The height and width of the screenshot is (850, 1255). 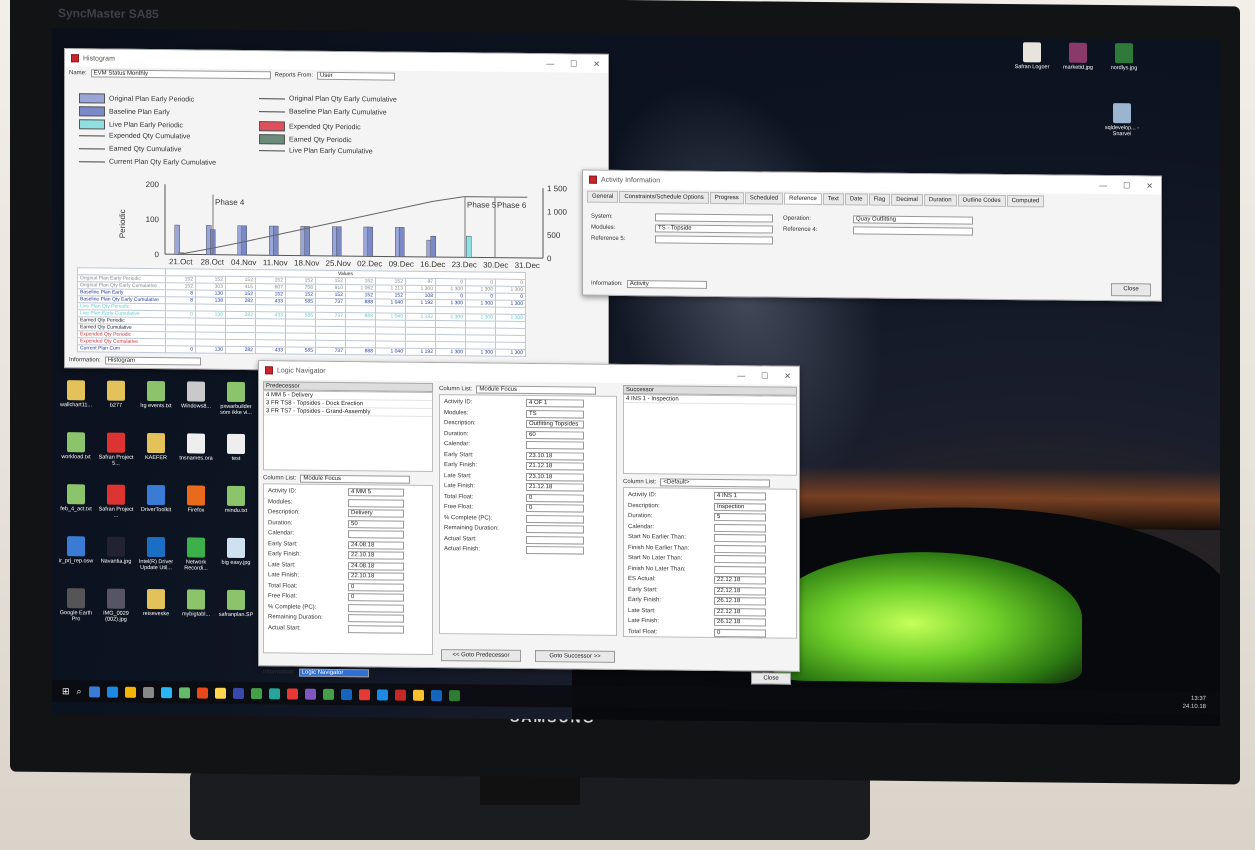 I want to click on desktop-icon: workload.txt, so click(x=76, y=446).